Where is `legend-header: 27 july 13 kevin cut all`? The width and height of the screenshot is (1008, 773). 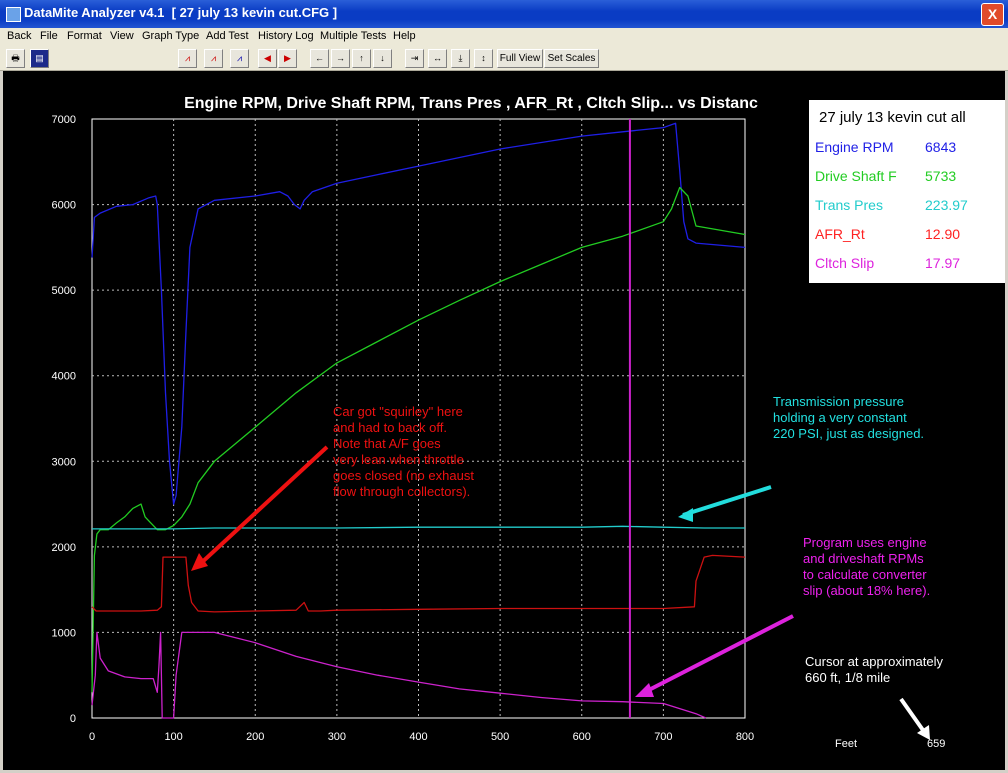 legend-header: 27 july 13 kevin cut all is located at coordinates (892, 117).